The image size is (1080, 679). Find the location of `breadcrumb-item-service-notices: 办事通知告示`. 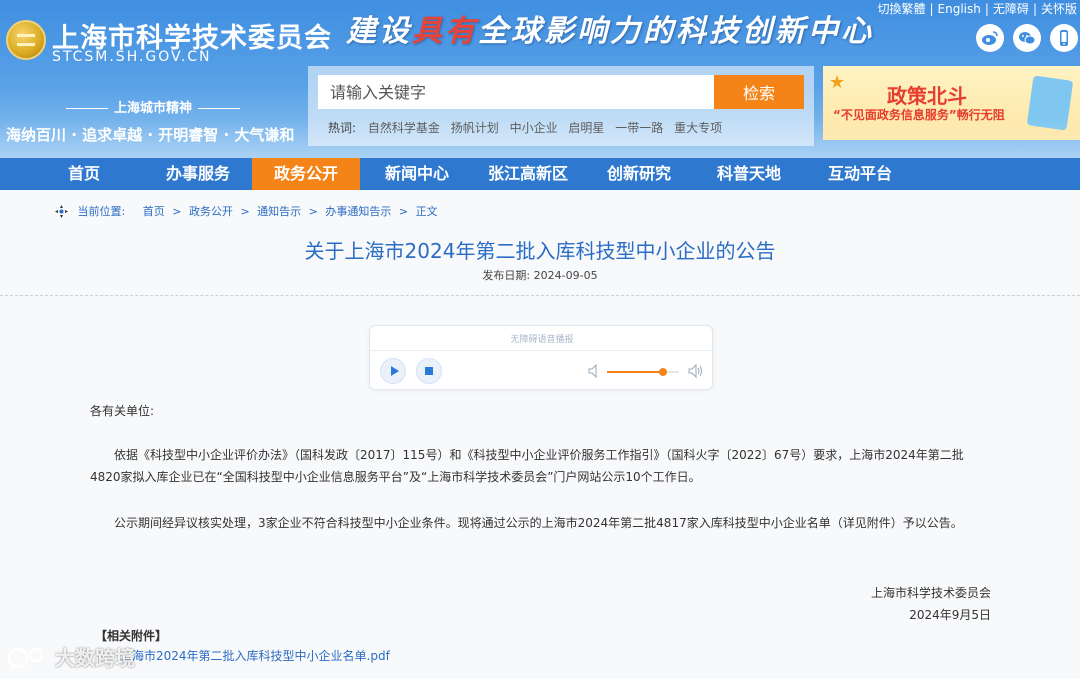

breadcrumb-item-service-notices: 办事通知告示 is located at coordinates (358, 211).